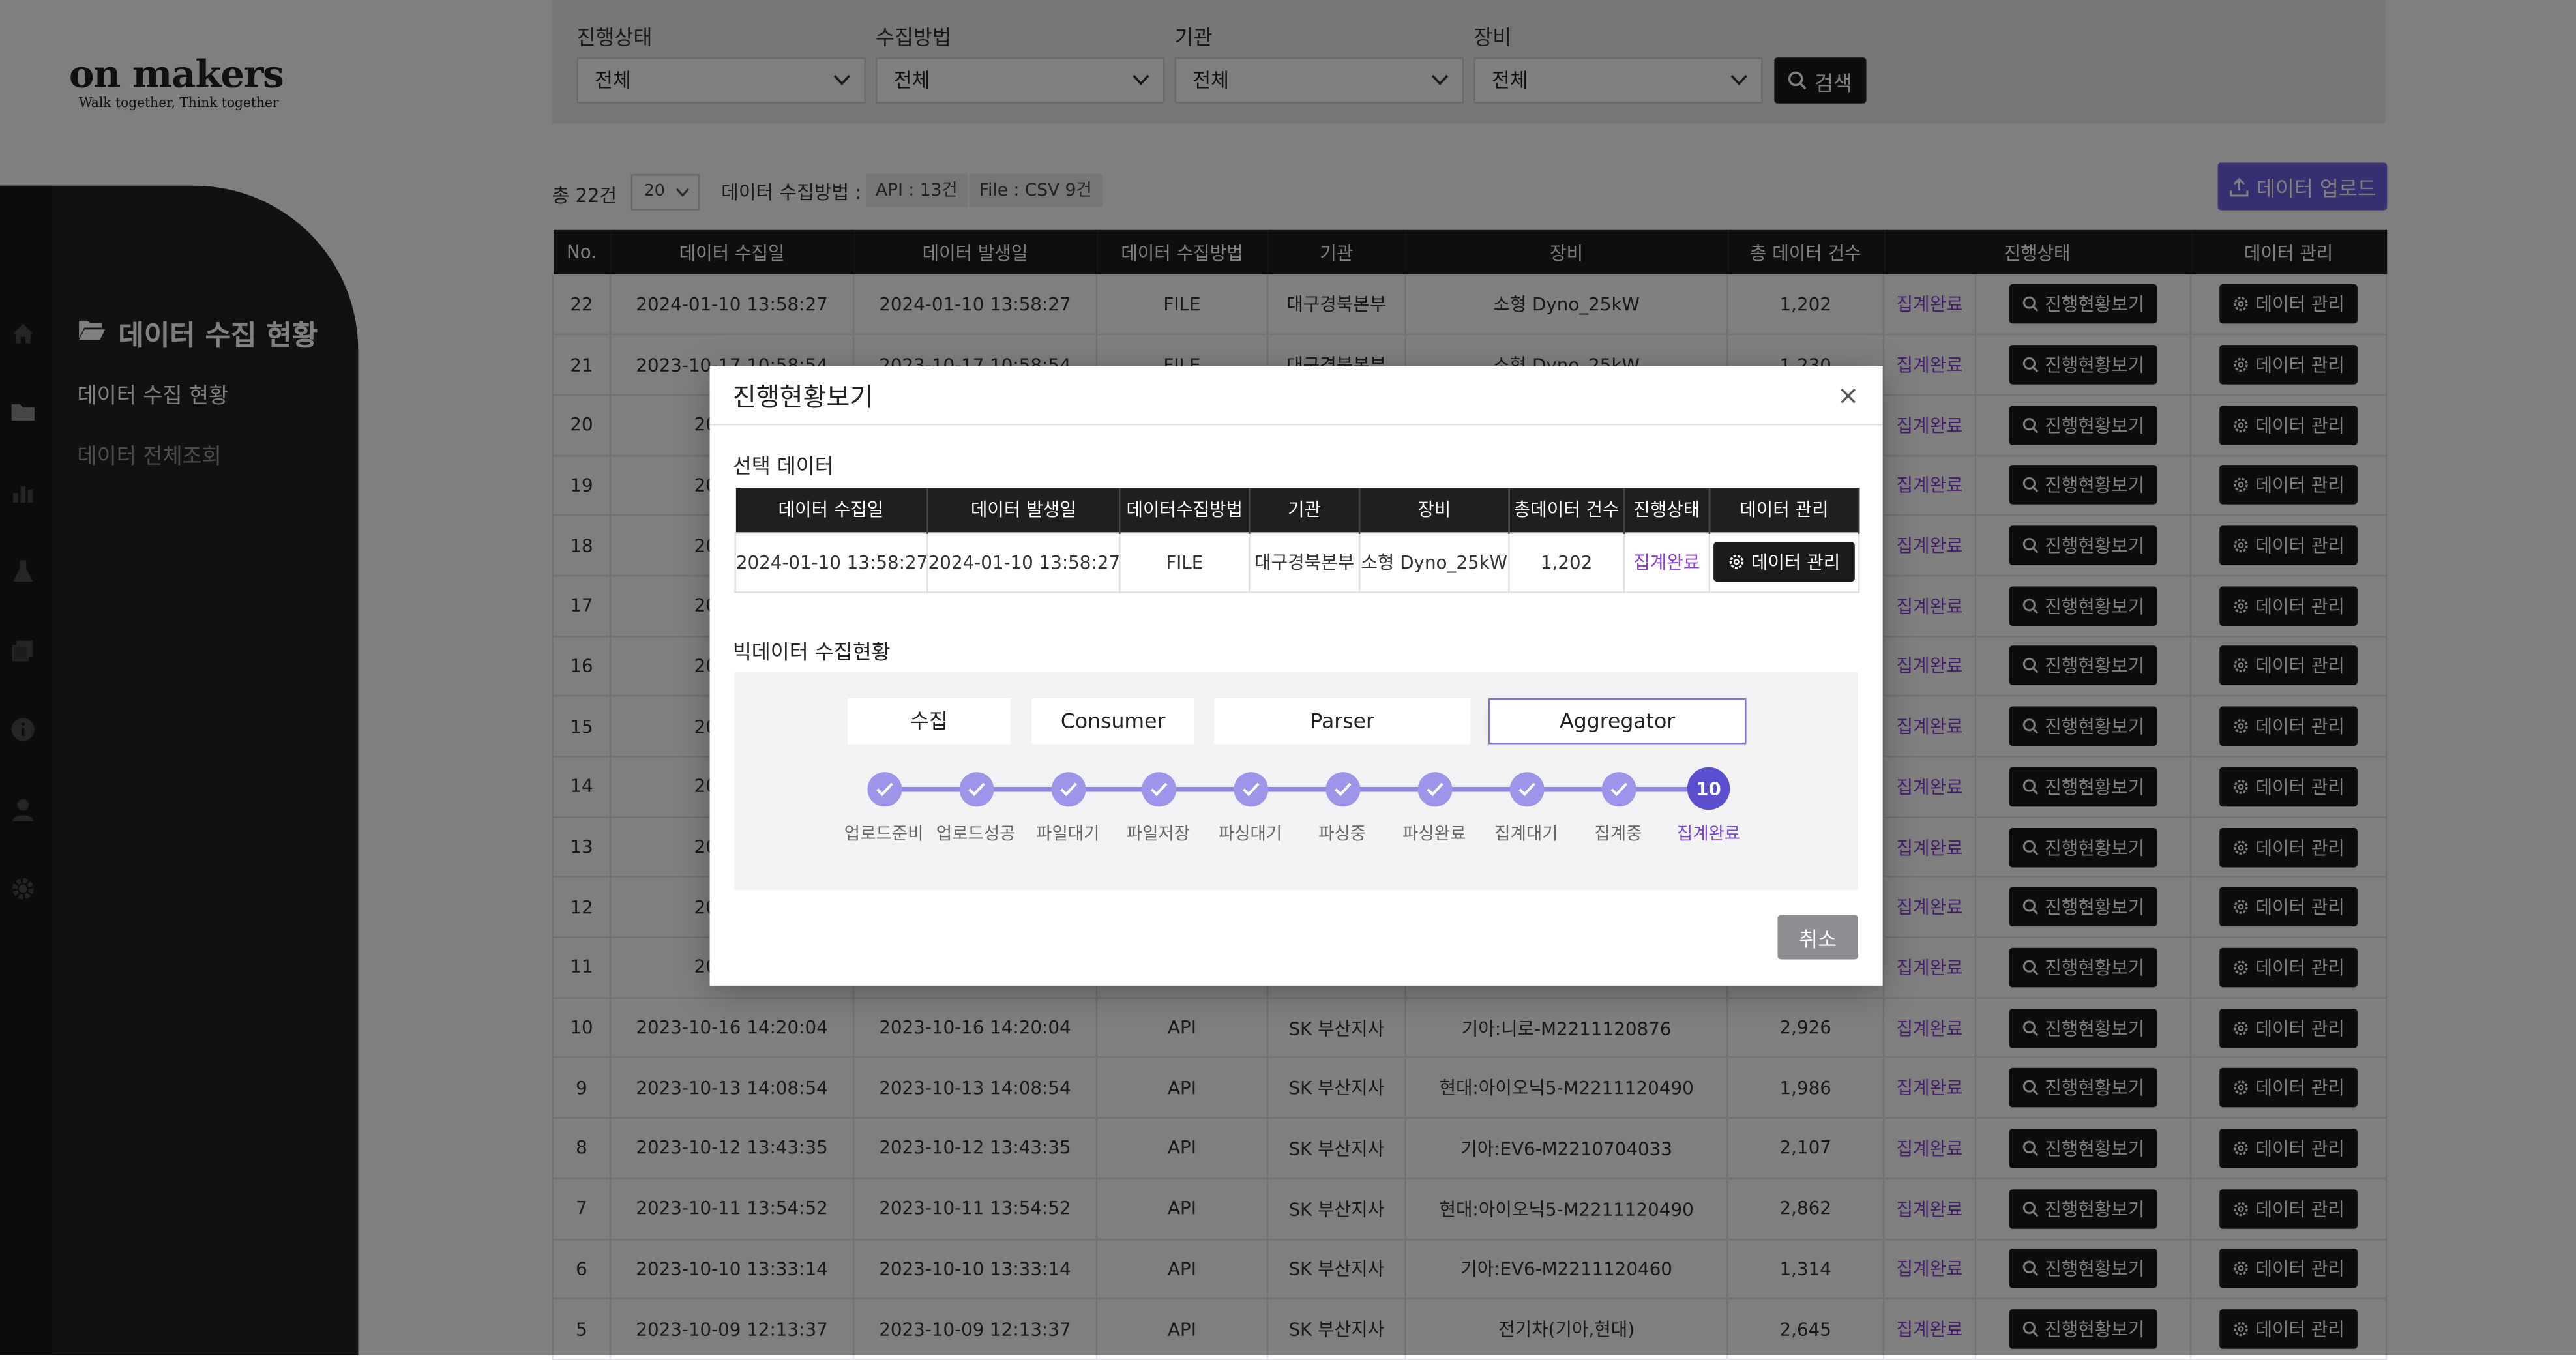 This screenshot has width=2576, height=1360. I want to click on step-label: 파일저장, so click(1158, 835).